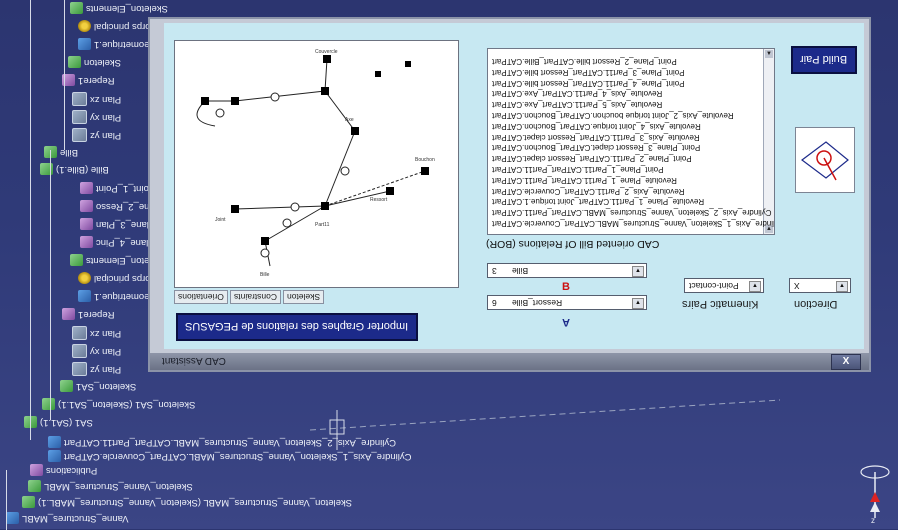  I want to click on axis-lines, so click(545, 424).